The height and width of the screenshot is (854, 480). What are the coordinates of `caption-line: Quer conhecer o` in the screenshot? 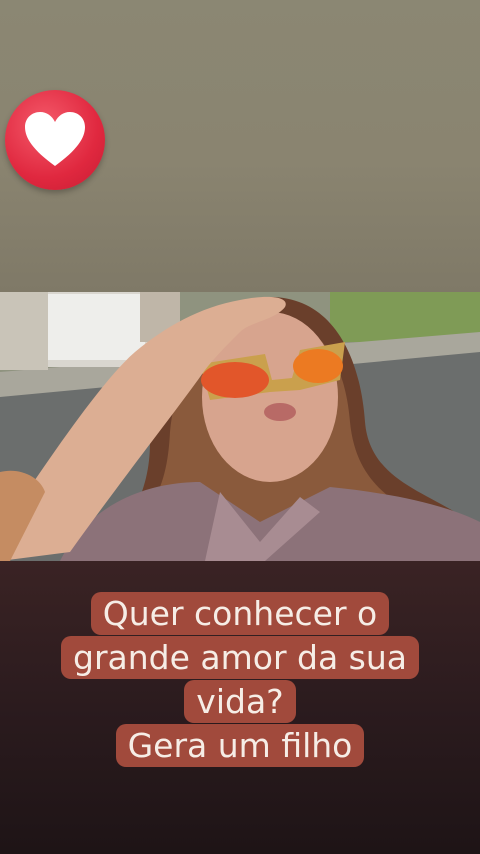 It's located at (240, 614).